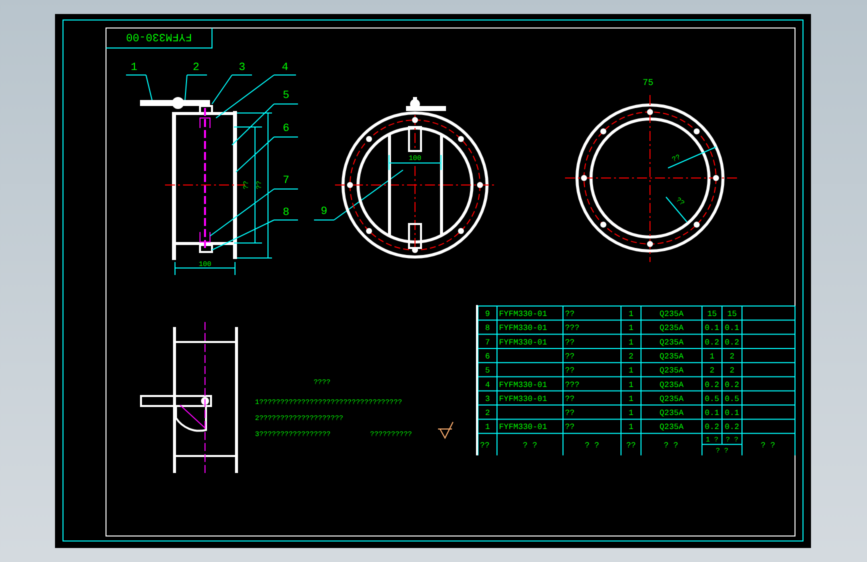 The image size is (867, 562). I want to click on callout-number: 1, so click(134, 68).